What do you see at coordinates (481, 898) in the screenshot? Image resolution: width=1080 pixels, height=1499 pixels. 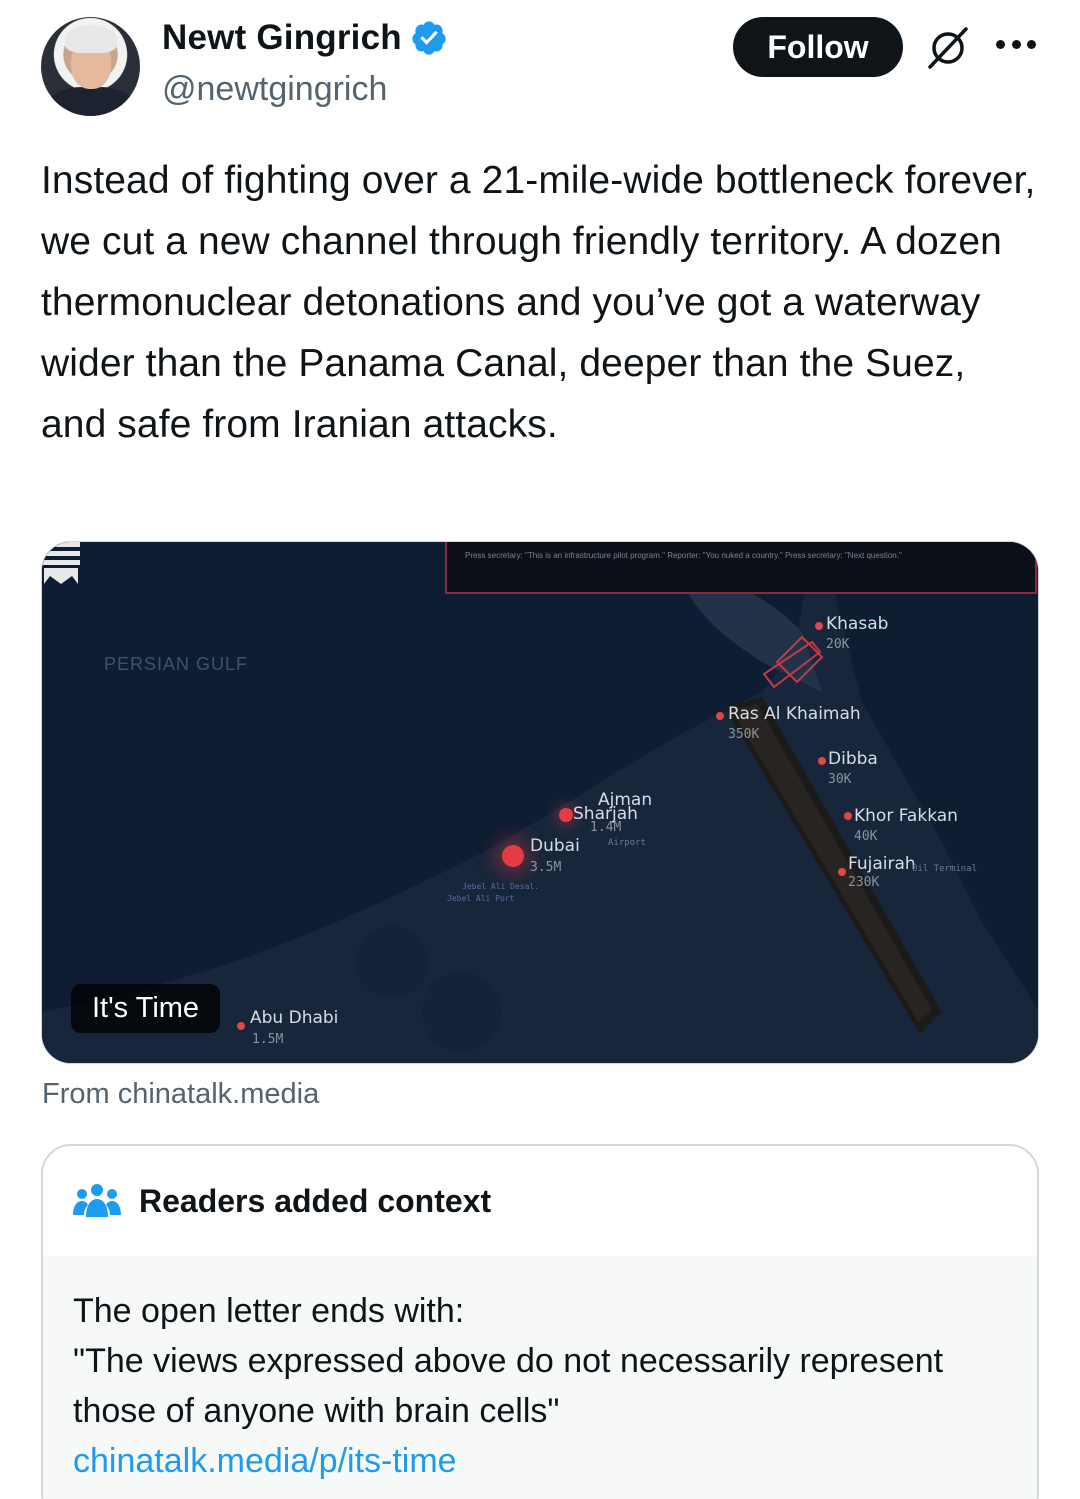 I see `map-small-label: Jebel Ali Port` at bounding box center [481, 898].